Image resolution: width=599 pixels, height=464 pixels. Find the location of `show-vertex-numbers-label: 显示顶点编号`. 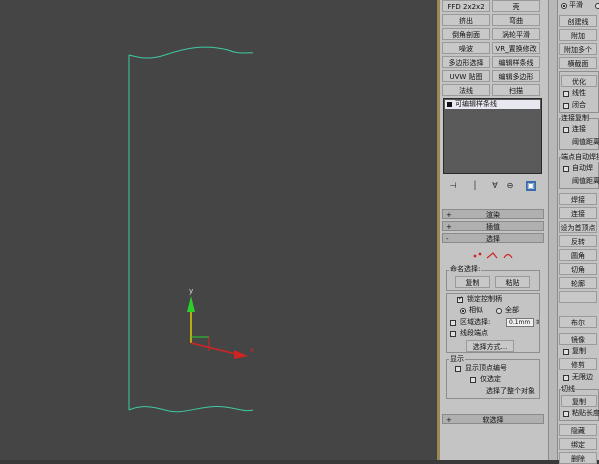

show-vertex-numbers-label: 显示顶点编号 is located at coordinates (486, 368).